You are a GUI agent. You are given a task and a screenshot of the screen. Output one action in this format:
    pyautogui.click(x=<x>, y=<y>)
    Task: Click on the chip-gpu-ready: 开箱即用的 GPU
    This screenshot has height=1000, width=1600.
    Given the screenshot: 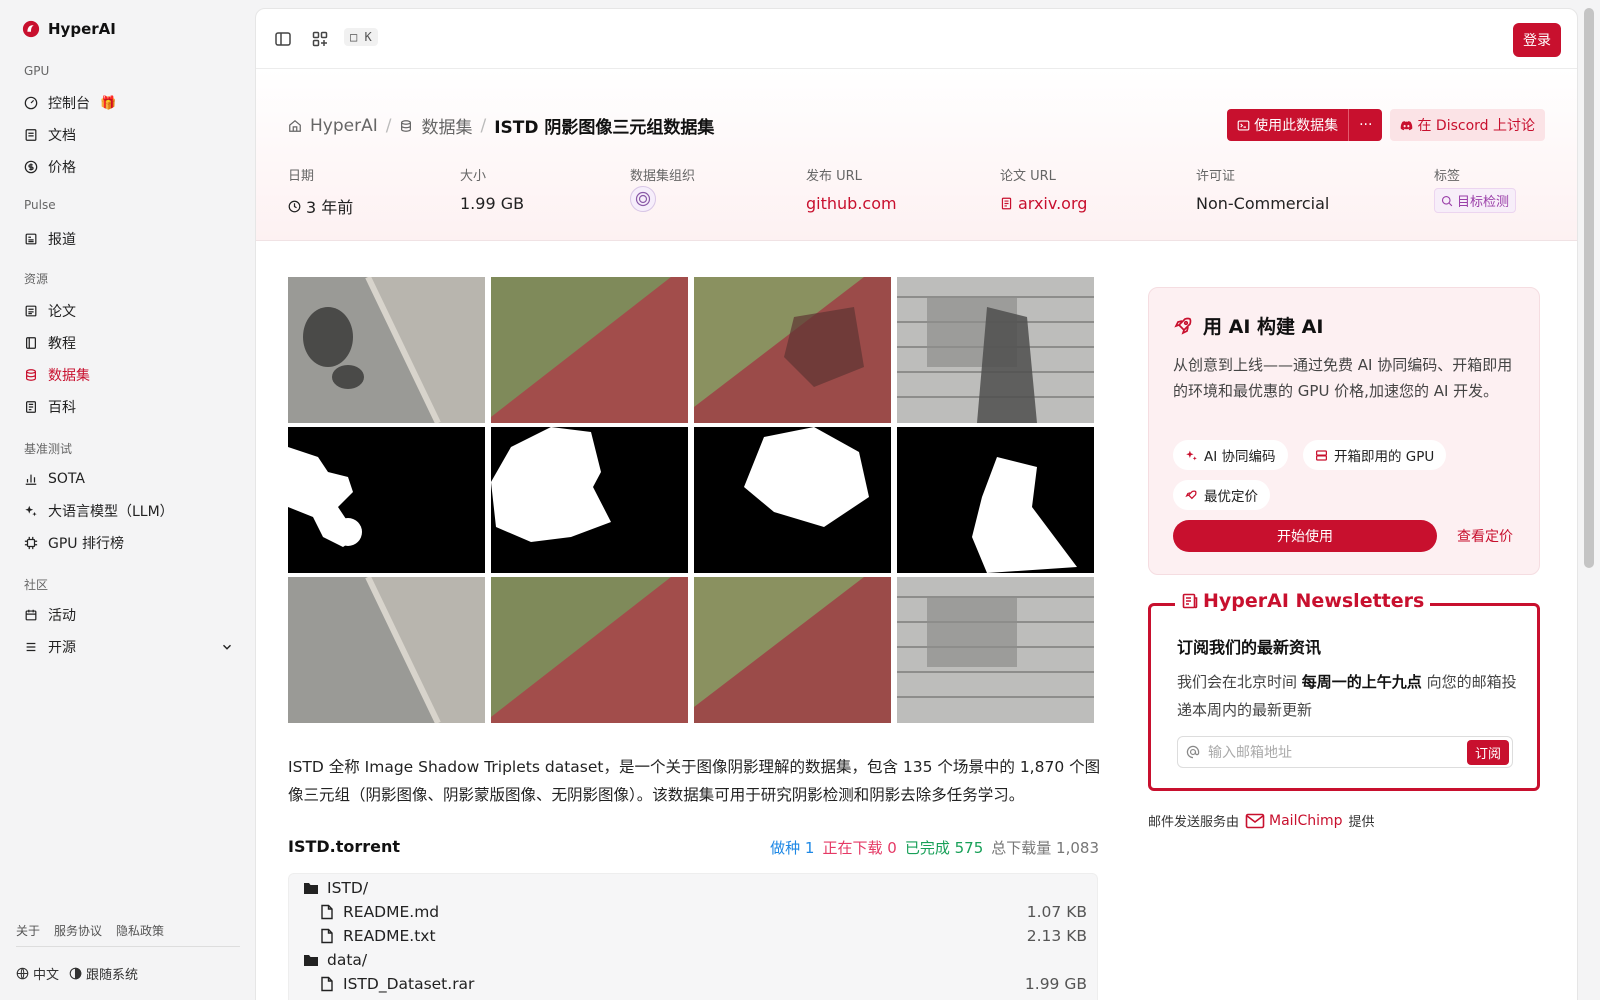 What is the action you would take?
    pyautogui.click(x=1375, y=455)
    